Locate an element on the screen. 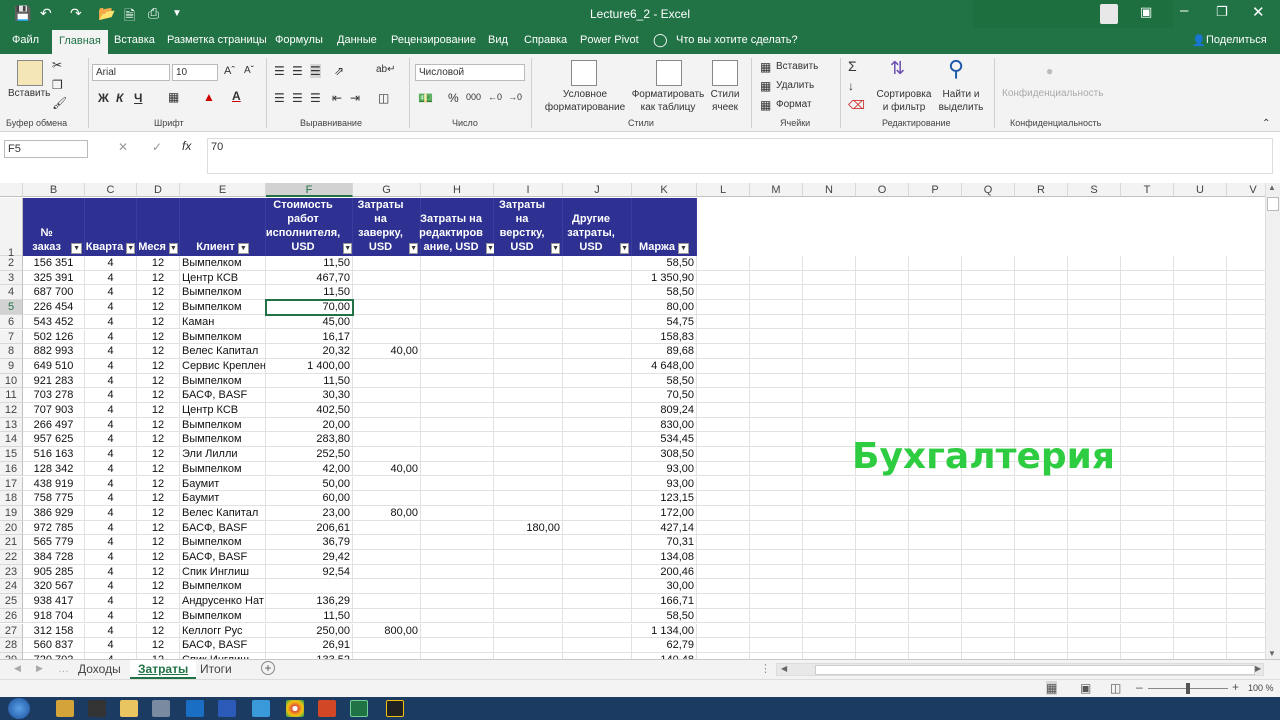  cell-h12 is located at coordinates (457, 410).